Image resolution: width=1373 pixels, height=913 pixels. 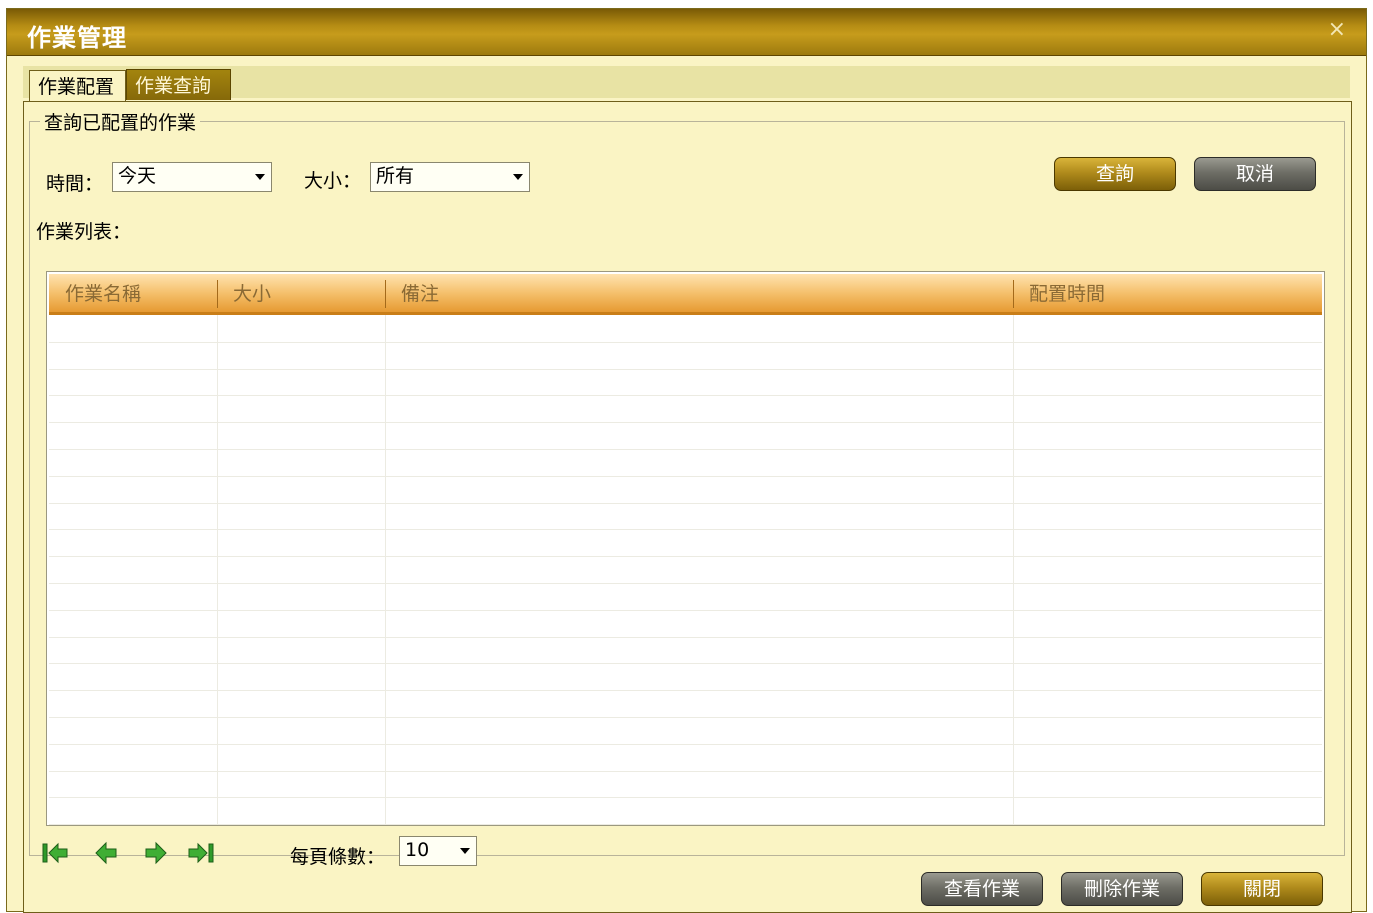 What do you see at coordinates (133, 293) in the screenshot?
I see `column-header-job-name: 作業名稱` at bounding box center [133, 293].